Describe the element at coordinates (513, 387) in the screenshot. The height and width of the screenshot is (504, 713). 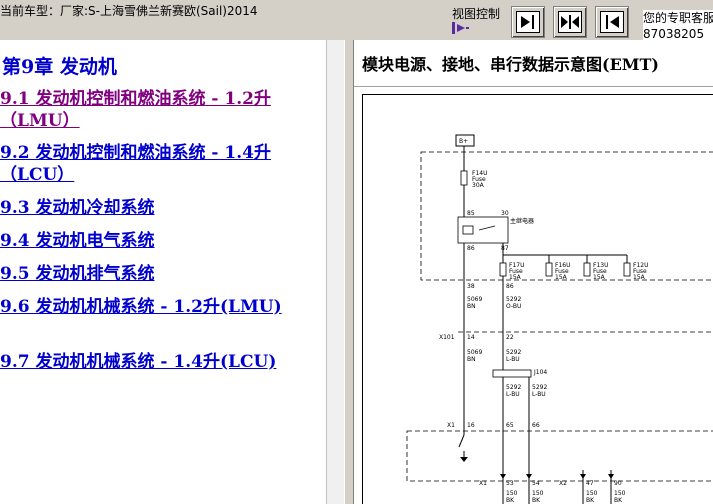
I see `wire-c-1-num: 5292` at that location.